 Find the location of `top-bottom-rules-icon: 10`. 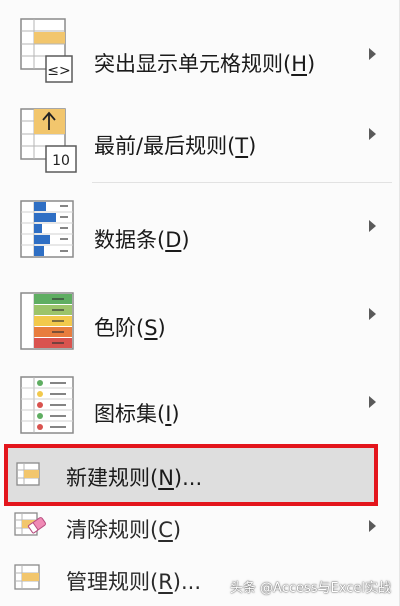

top-bottom-rules-icon: 10 is located at coordinates (49, 144).